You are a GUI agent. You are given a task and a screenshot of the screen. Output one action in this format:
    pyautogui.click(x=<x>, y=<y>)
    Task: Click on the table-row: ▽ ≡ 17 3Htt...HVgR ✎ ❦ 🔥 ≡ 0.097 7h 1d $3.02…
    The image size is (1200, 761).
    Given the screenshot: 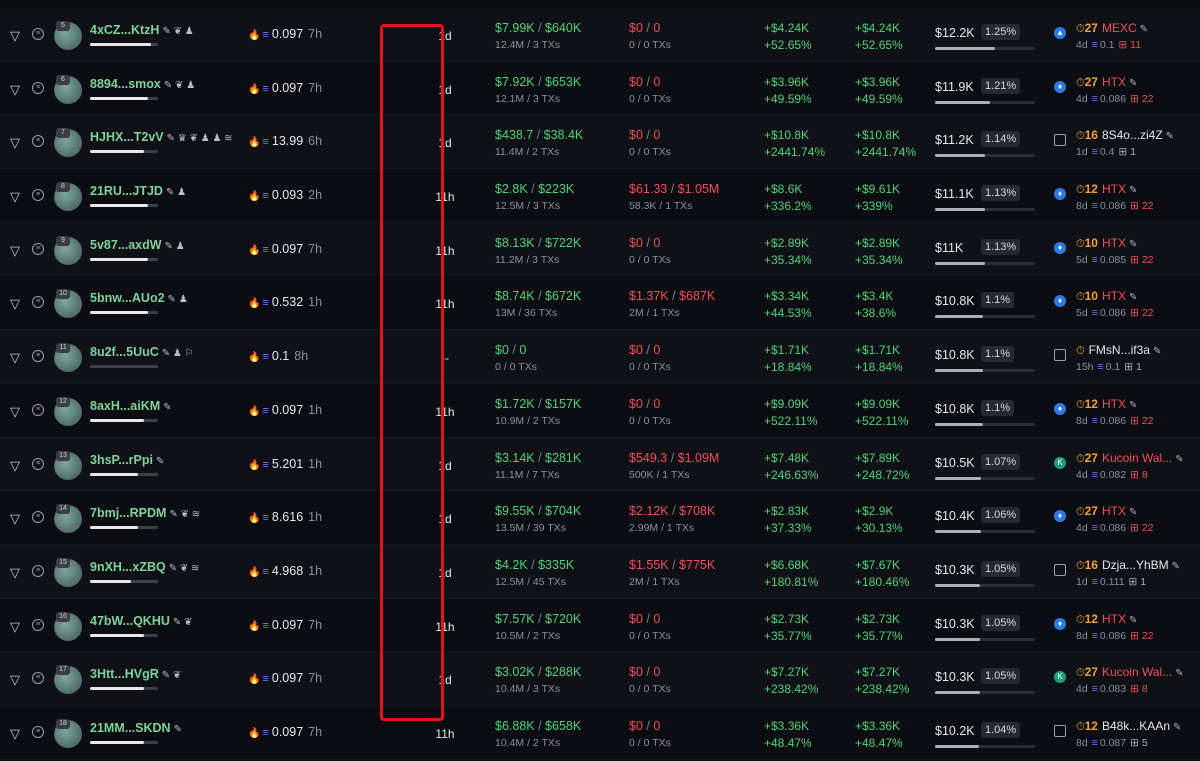 What is the action you would take?
    pyautogui.click(x=600, y=679)
    